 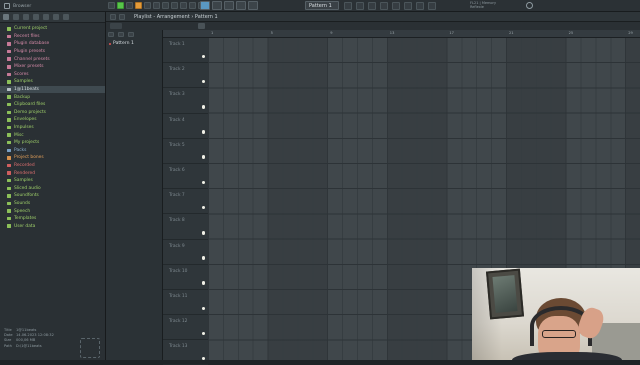 I want to click on track-header: Track 6, so click(x=185, y=177).